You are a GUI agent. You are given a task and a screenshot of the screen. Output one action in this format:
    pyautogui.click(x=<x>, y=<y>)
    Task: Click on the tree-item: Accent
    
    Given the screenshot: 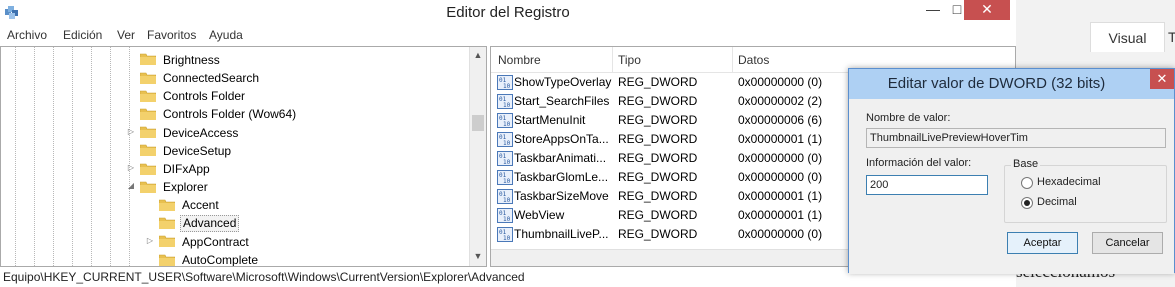 What is the action you would take?
    pyautogui.click(x=189, y=205)
    